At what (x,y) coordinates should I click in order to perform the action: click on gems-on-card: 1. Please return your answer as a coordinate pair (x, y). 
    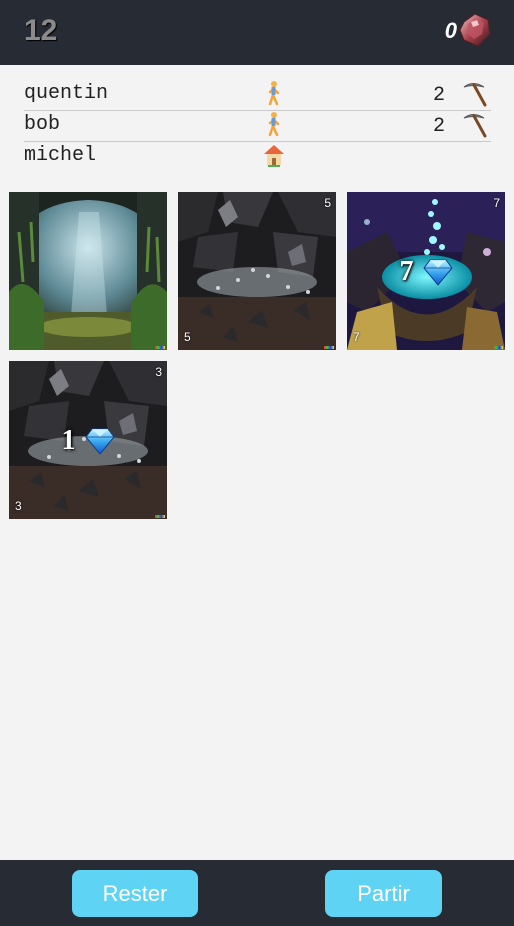
    Looking at the image, I should click on (88, 440).